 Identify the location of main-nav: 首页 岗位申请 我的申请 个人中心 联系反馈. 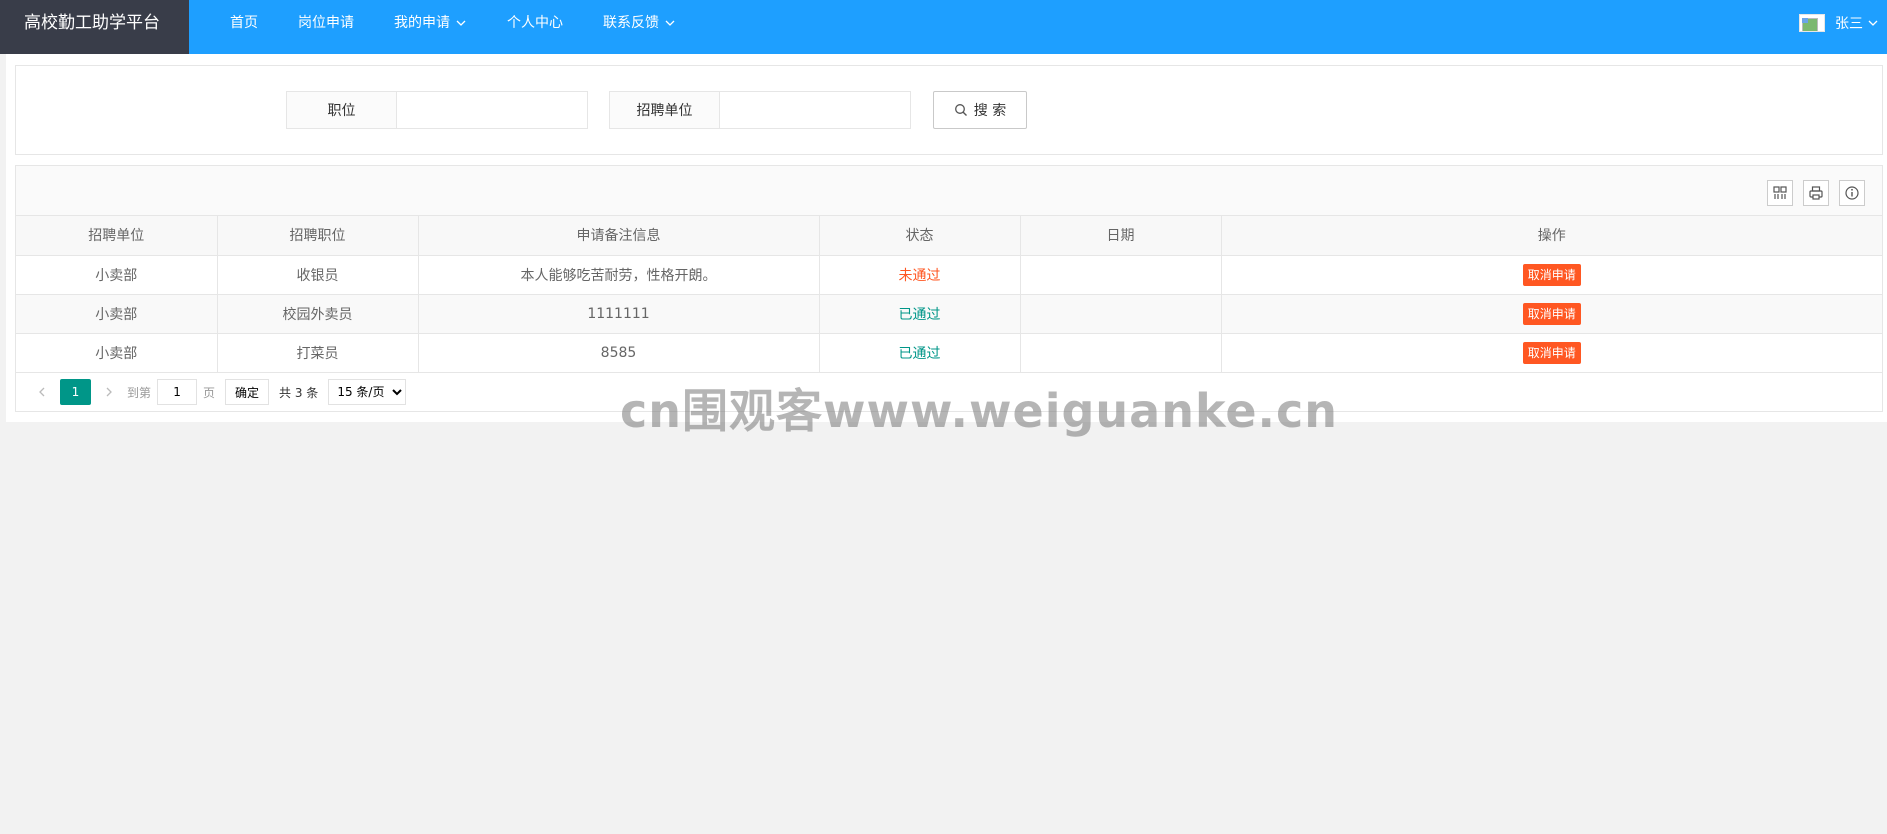
(453, 23).